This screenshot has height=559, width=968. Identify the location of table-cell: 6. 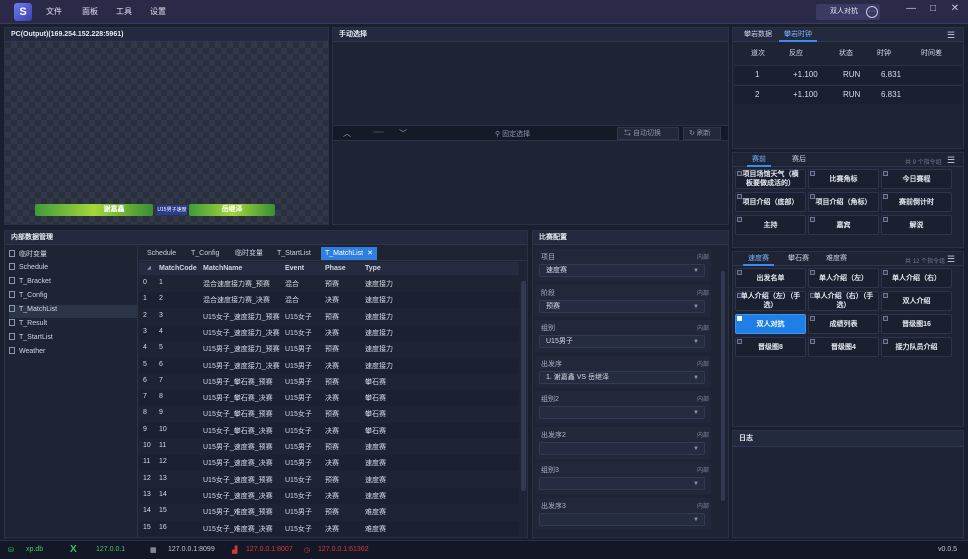
(161, 364).